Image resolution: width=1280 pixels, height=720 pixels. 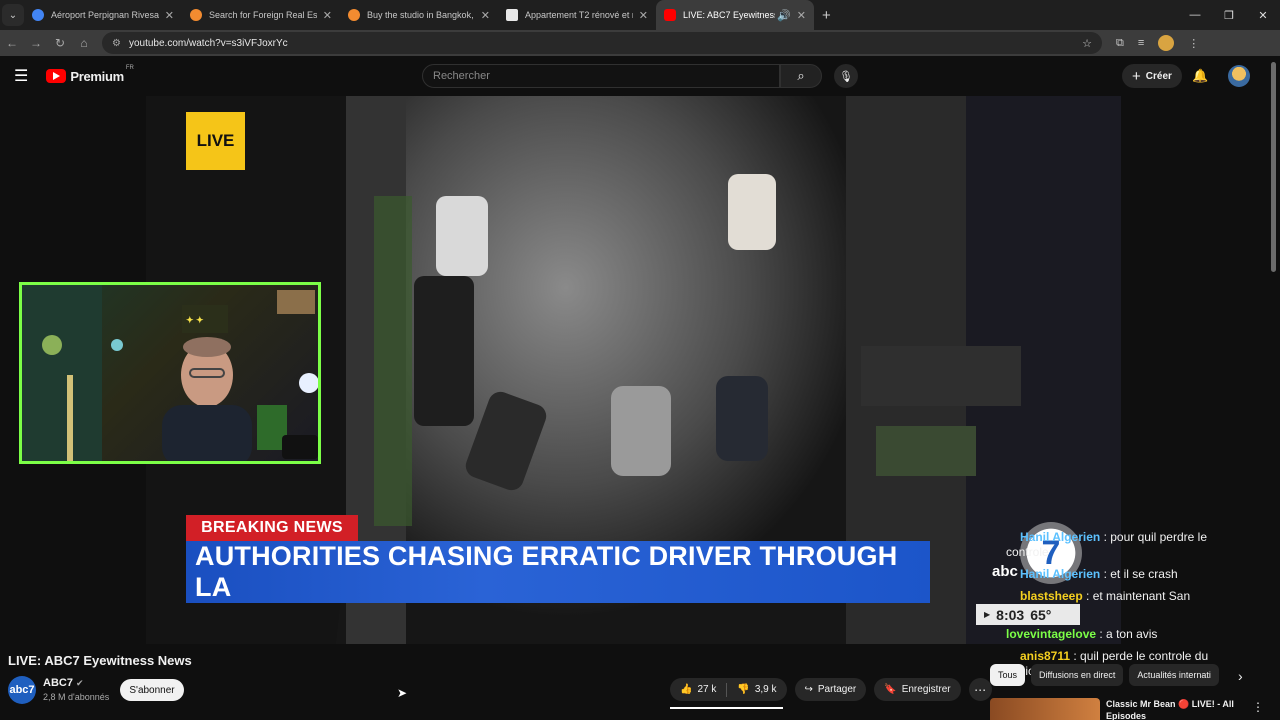 I want to click on back-icon: ←, so click(x=12, y=43).